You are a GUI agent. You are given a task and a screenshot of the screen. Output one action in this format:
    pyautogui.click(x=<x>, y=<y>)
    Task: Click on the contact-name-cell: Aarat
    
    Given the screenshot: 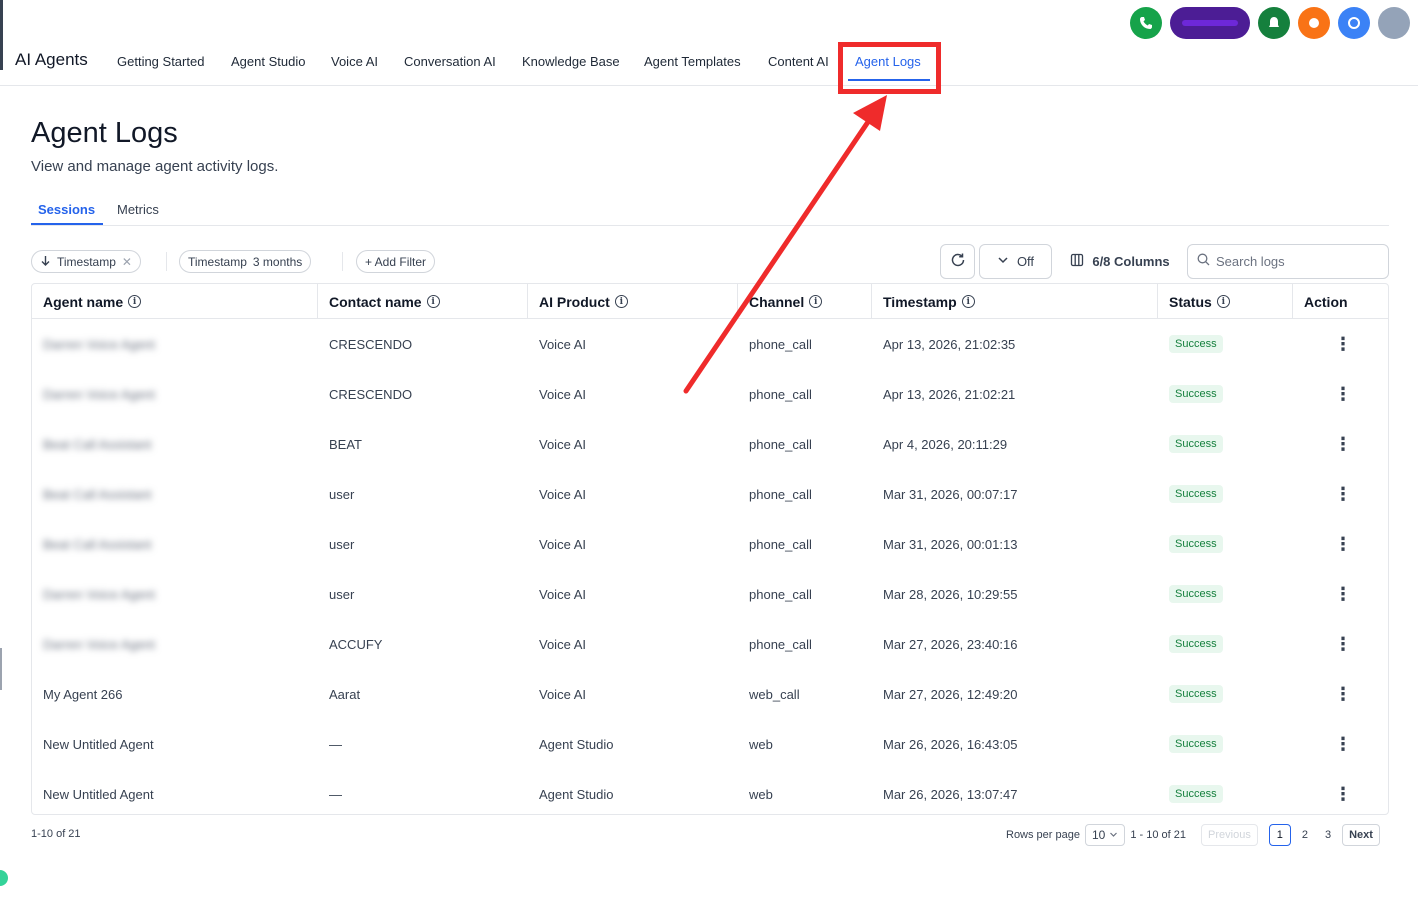 What is the action you would take?
    pyautogui.click(x=345, y=694)
    